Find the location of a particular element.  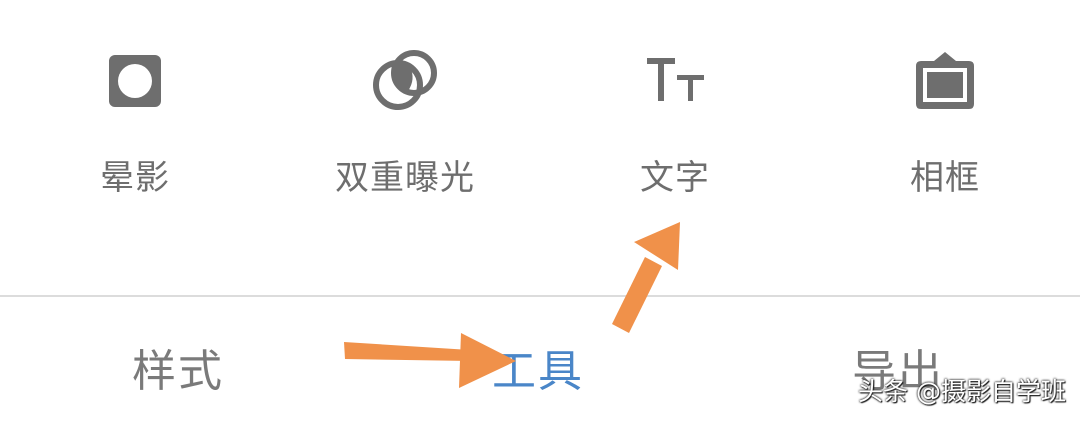

arrow-to-tools-tab is located at coordinates (430, 360).